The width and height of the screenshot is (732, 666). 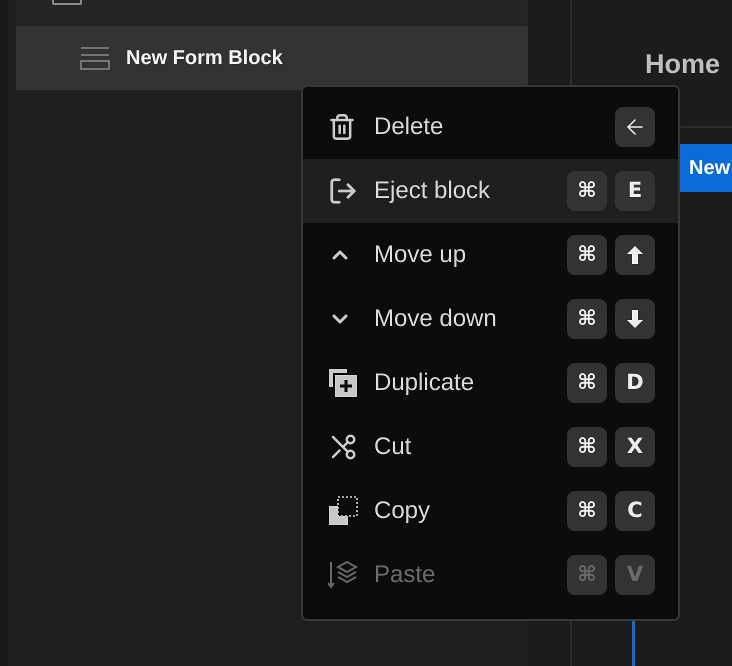 I want to click on arrow-down-icon, so click(x=635, y=319).